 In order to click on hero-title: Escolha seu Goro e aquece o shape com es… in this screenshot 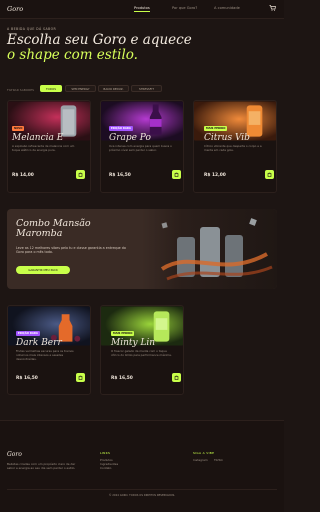, I will do `click(107, 47)`.